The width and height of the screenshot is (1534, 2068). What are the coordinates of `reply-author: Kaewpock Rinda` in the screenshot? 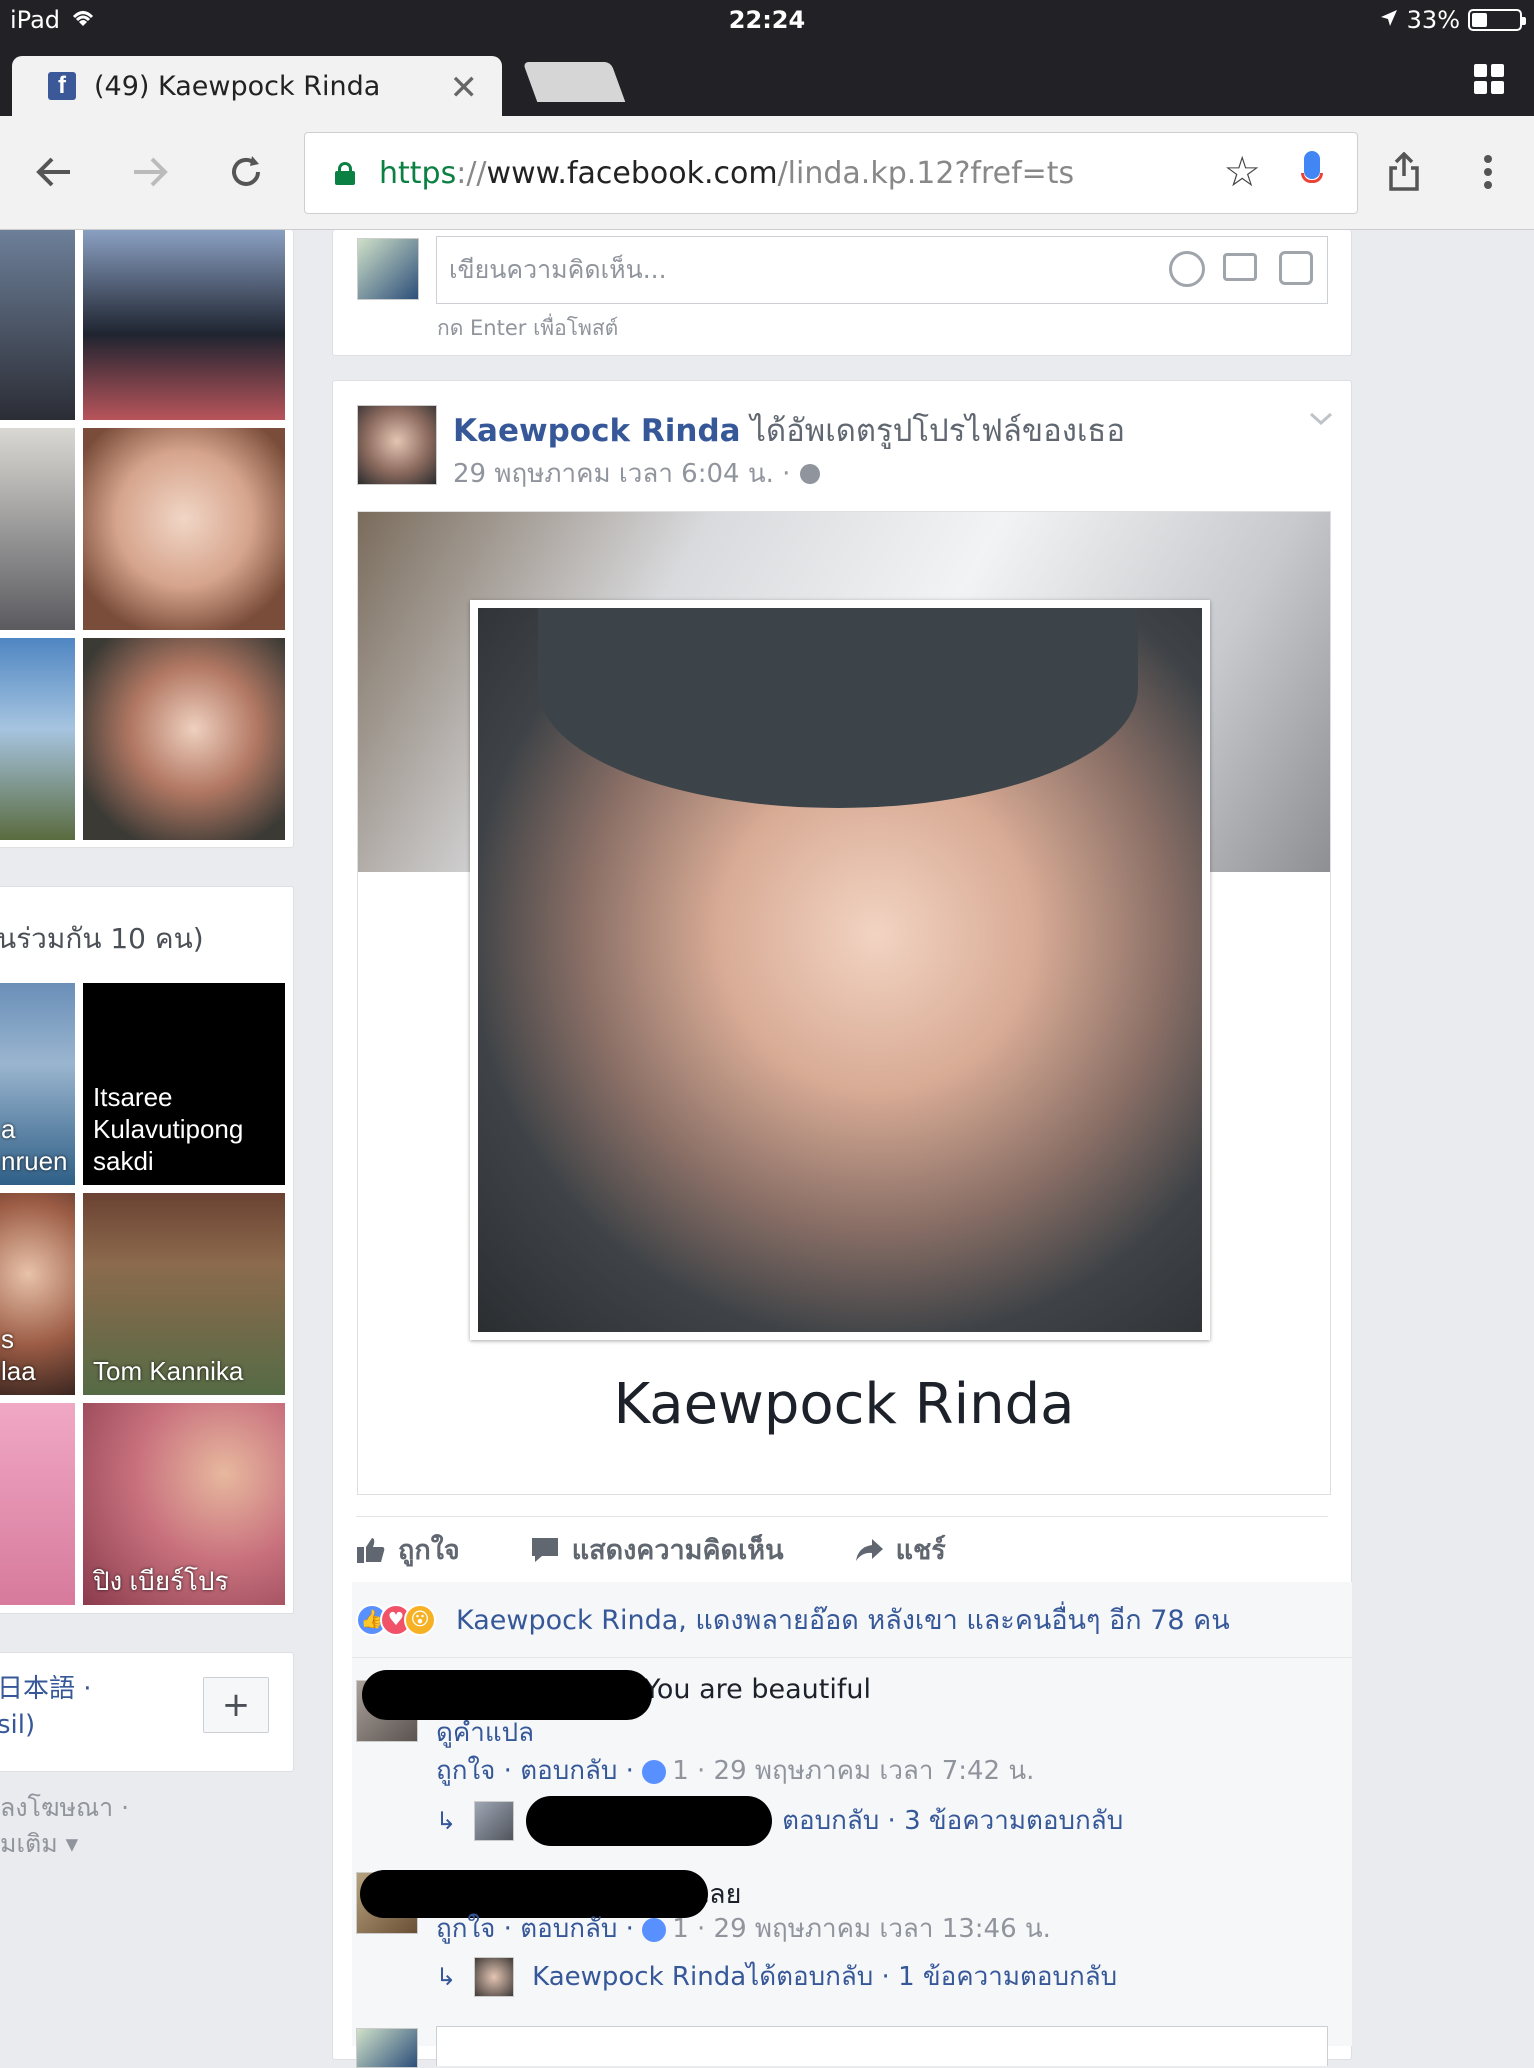 It's located at (639, 1977).